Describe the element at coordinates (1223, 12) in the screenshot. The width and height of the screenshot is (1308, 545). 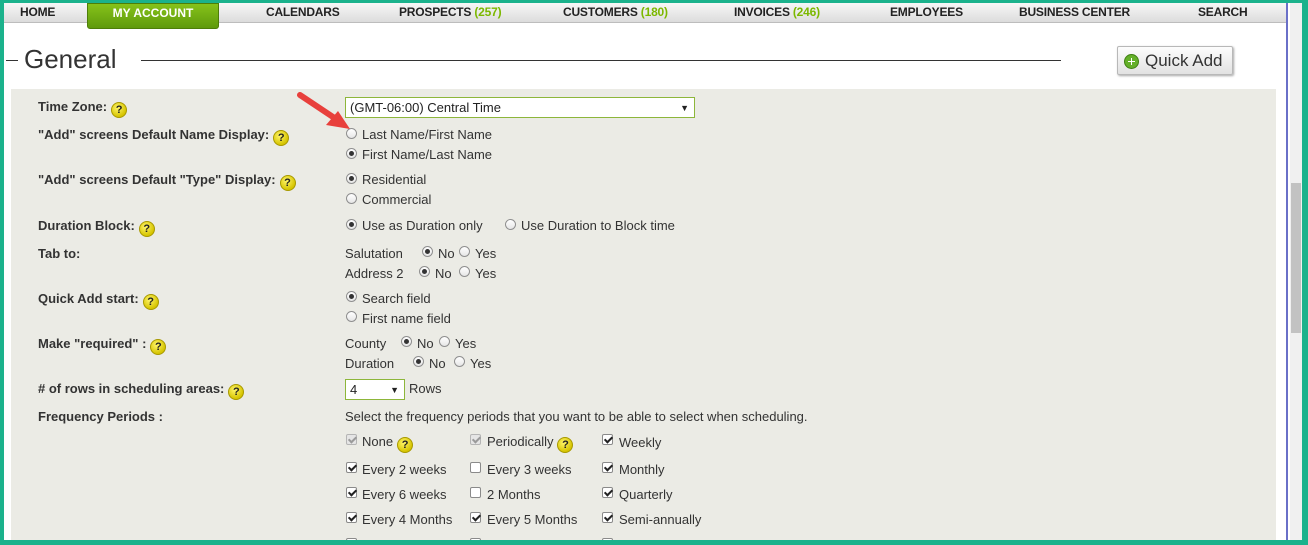
I see `nav-search: SEARCH` at that location.